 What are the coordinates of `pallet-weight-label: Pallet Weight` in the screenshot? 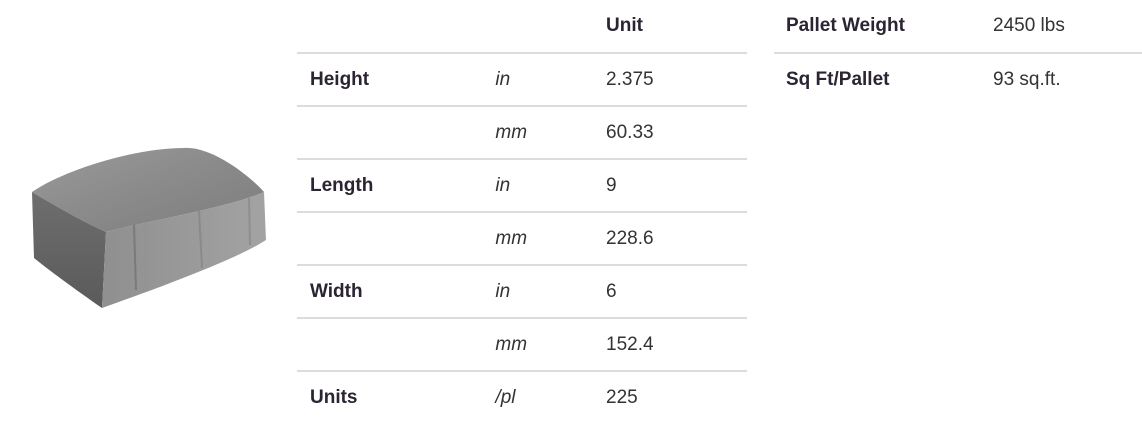 It's located at (877, 27).